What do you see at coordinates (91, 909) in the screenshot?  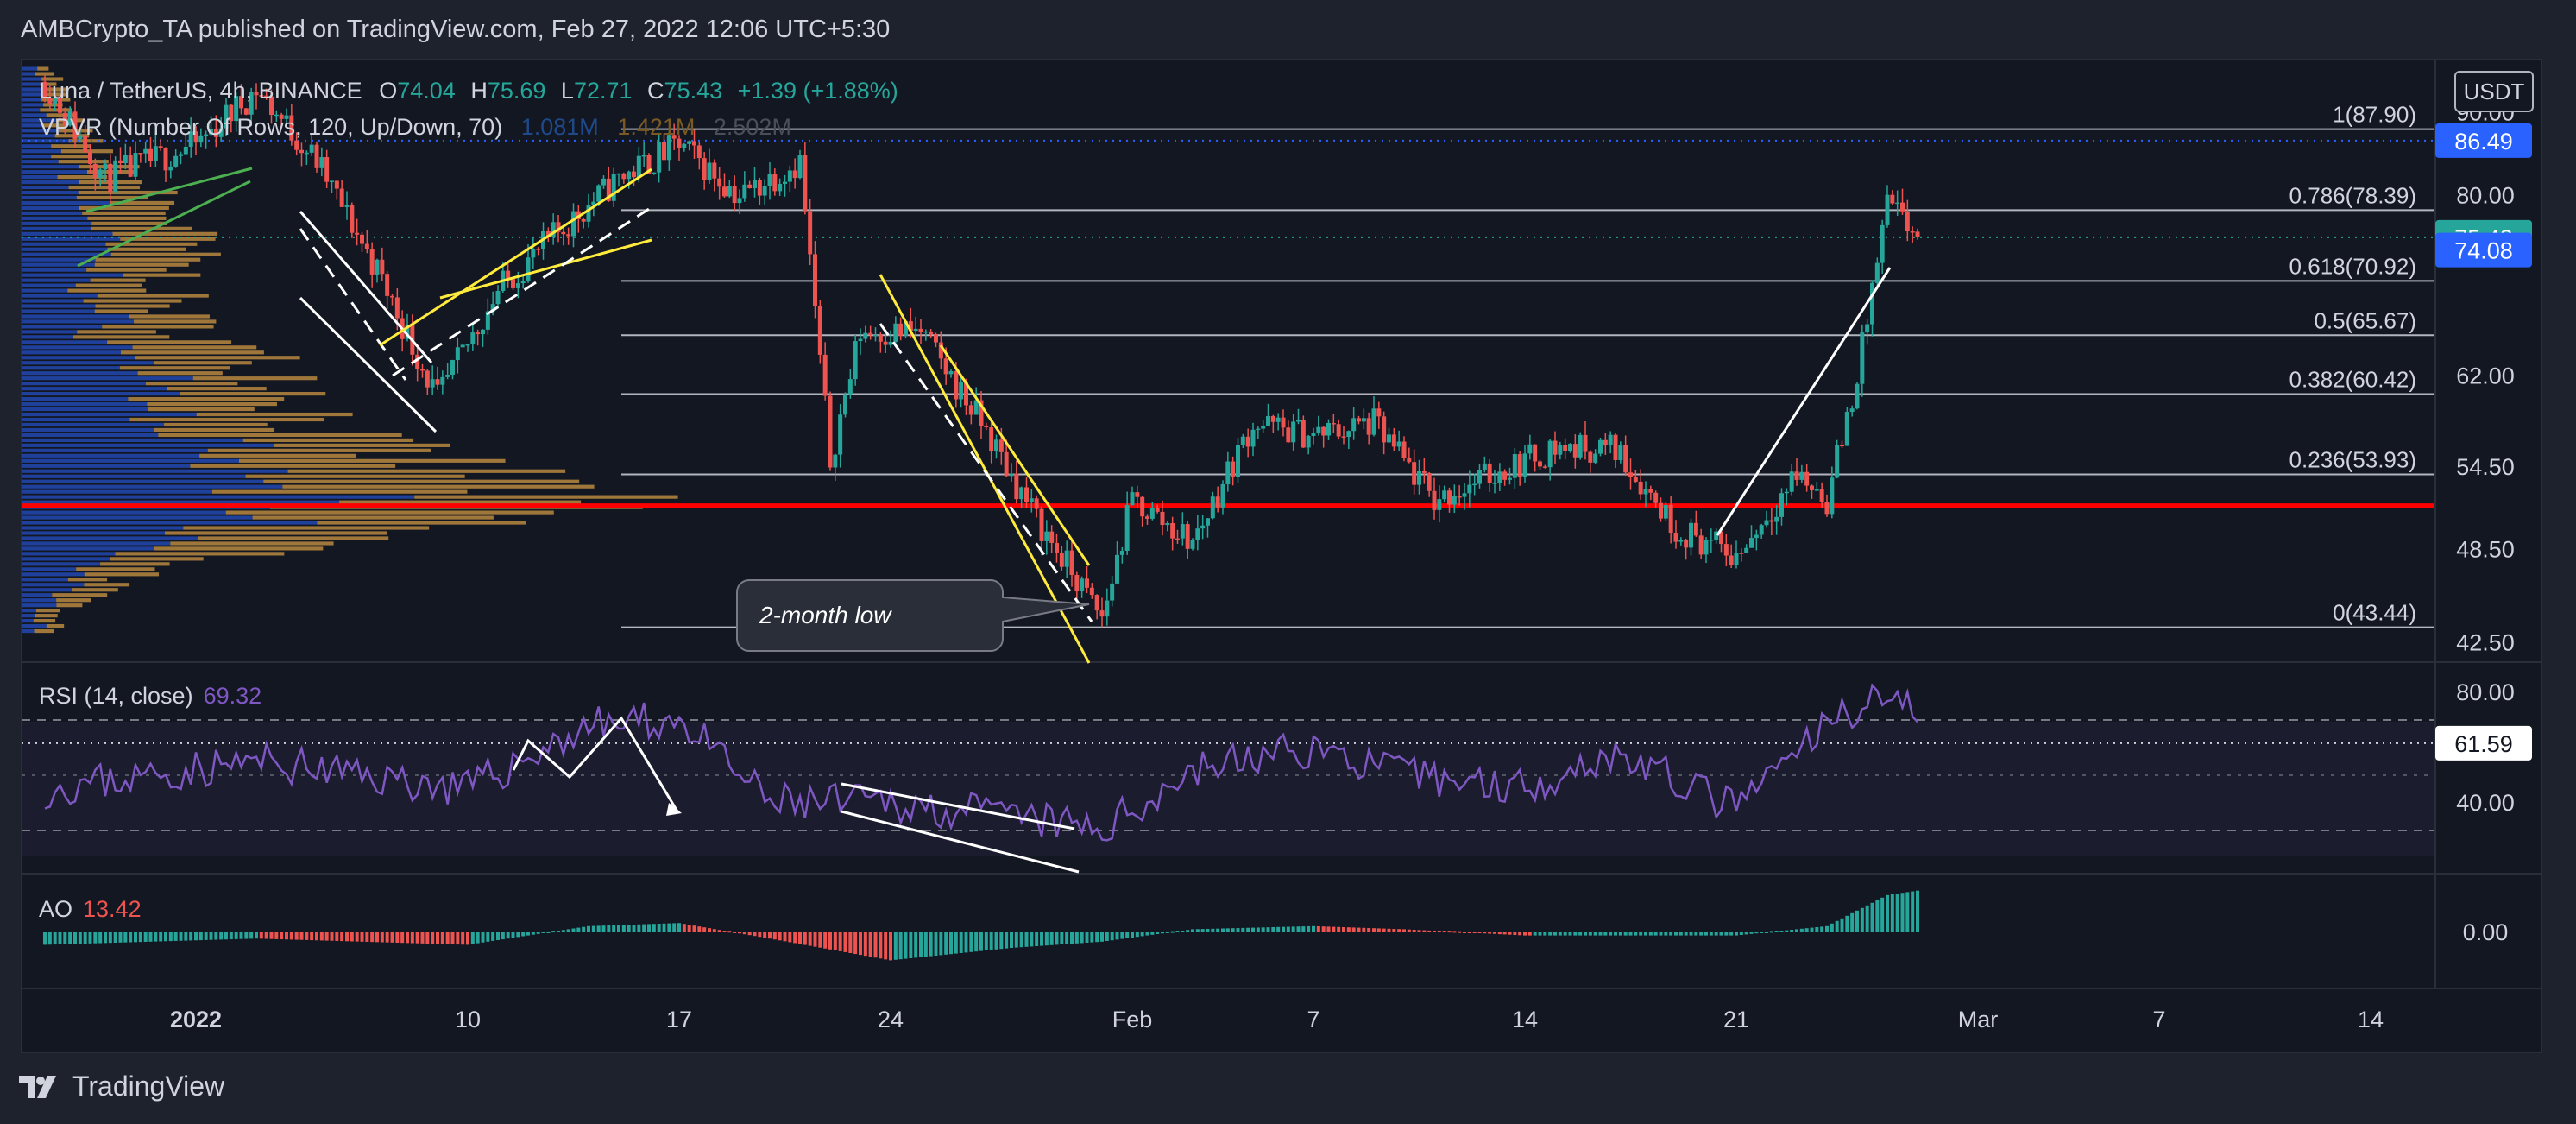 I see `ao-legend: AO 13.42` at bounding box center [91, 909].